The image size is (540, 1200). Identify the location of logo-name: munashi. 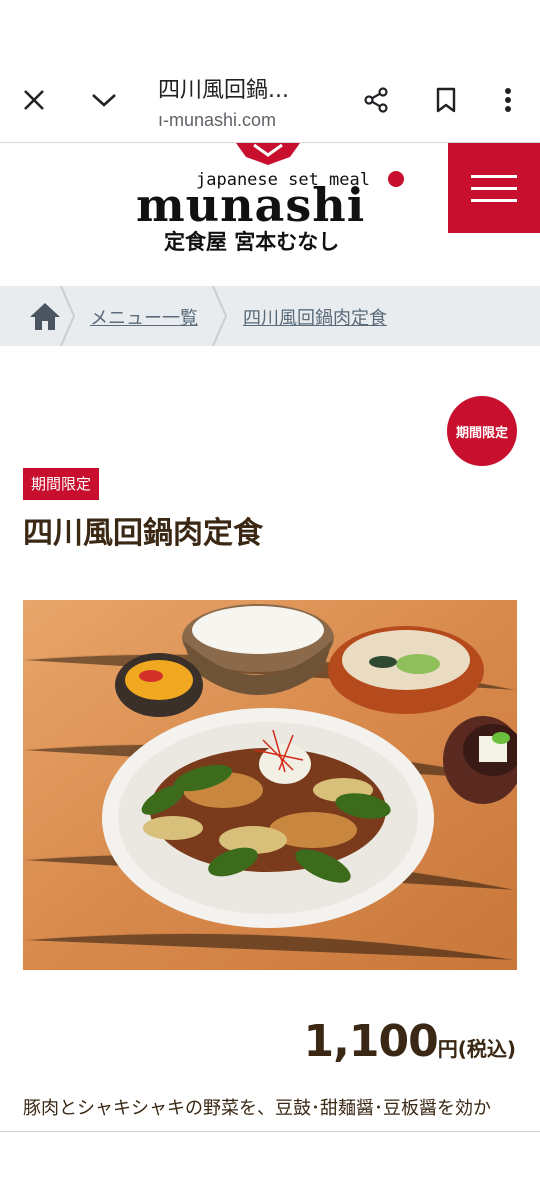
(250, 205).